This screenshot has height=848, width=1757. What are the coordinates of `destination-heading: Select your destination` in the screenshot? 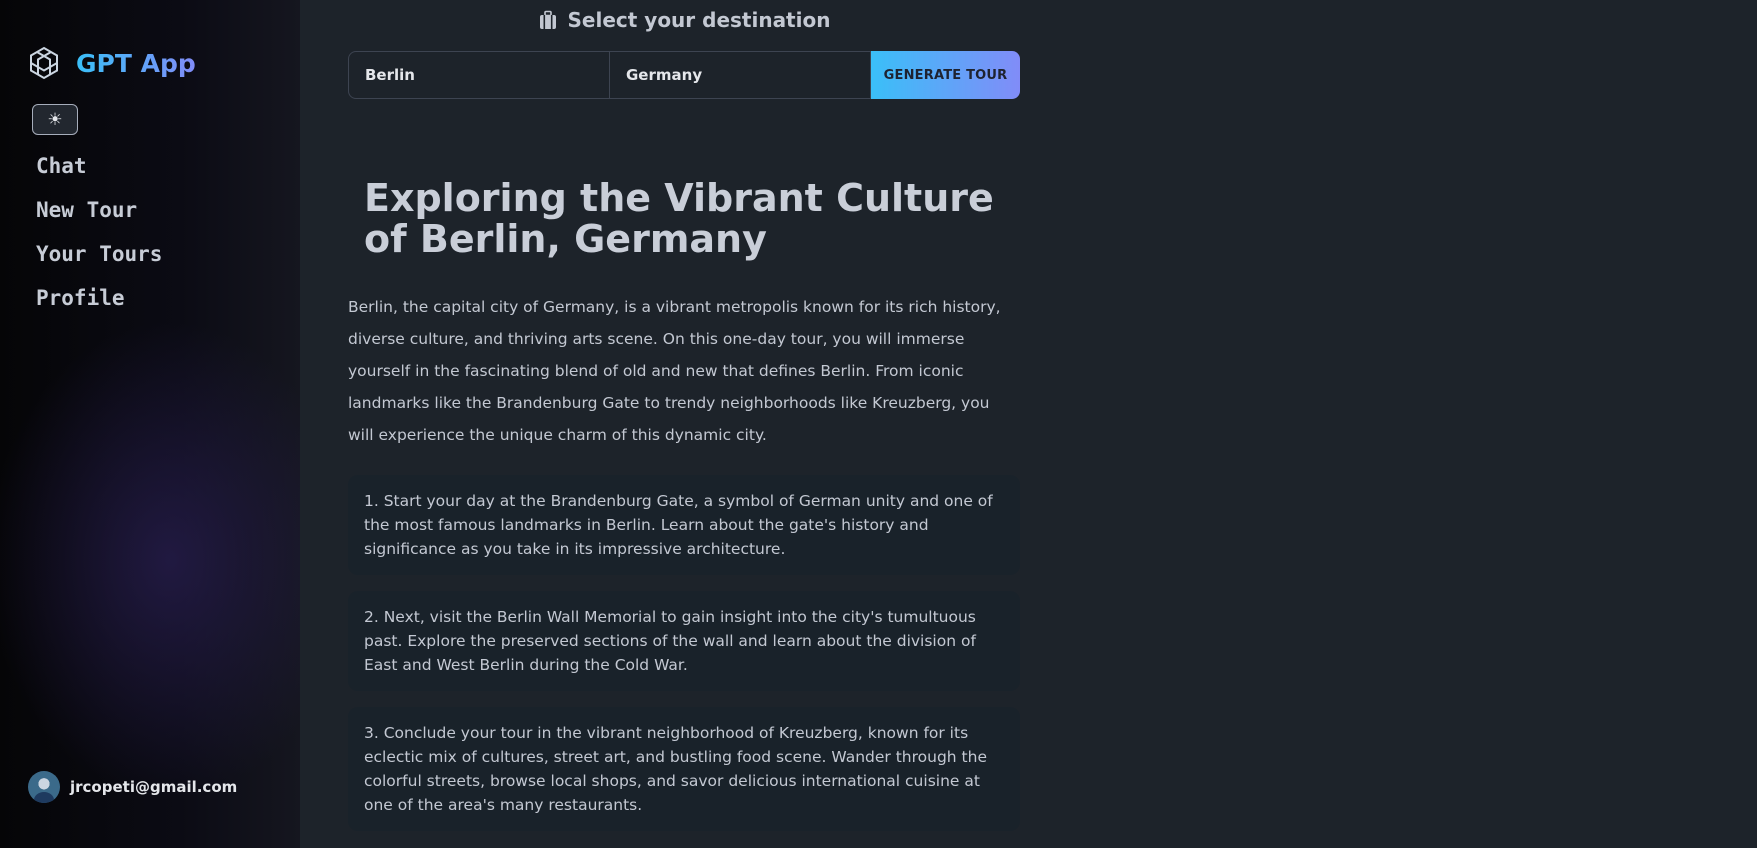 It's located at (684, 20).